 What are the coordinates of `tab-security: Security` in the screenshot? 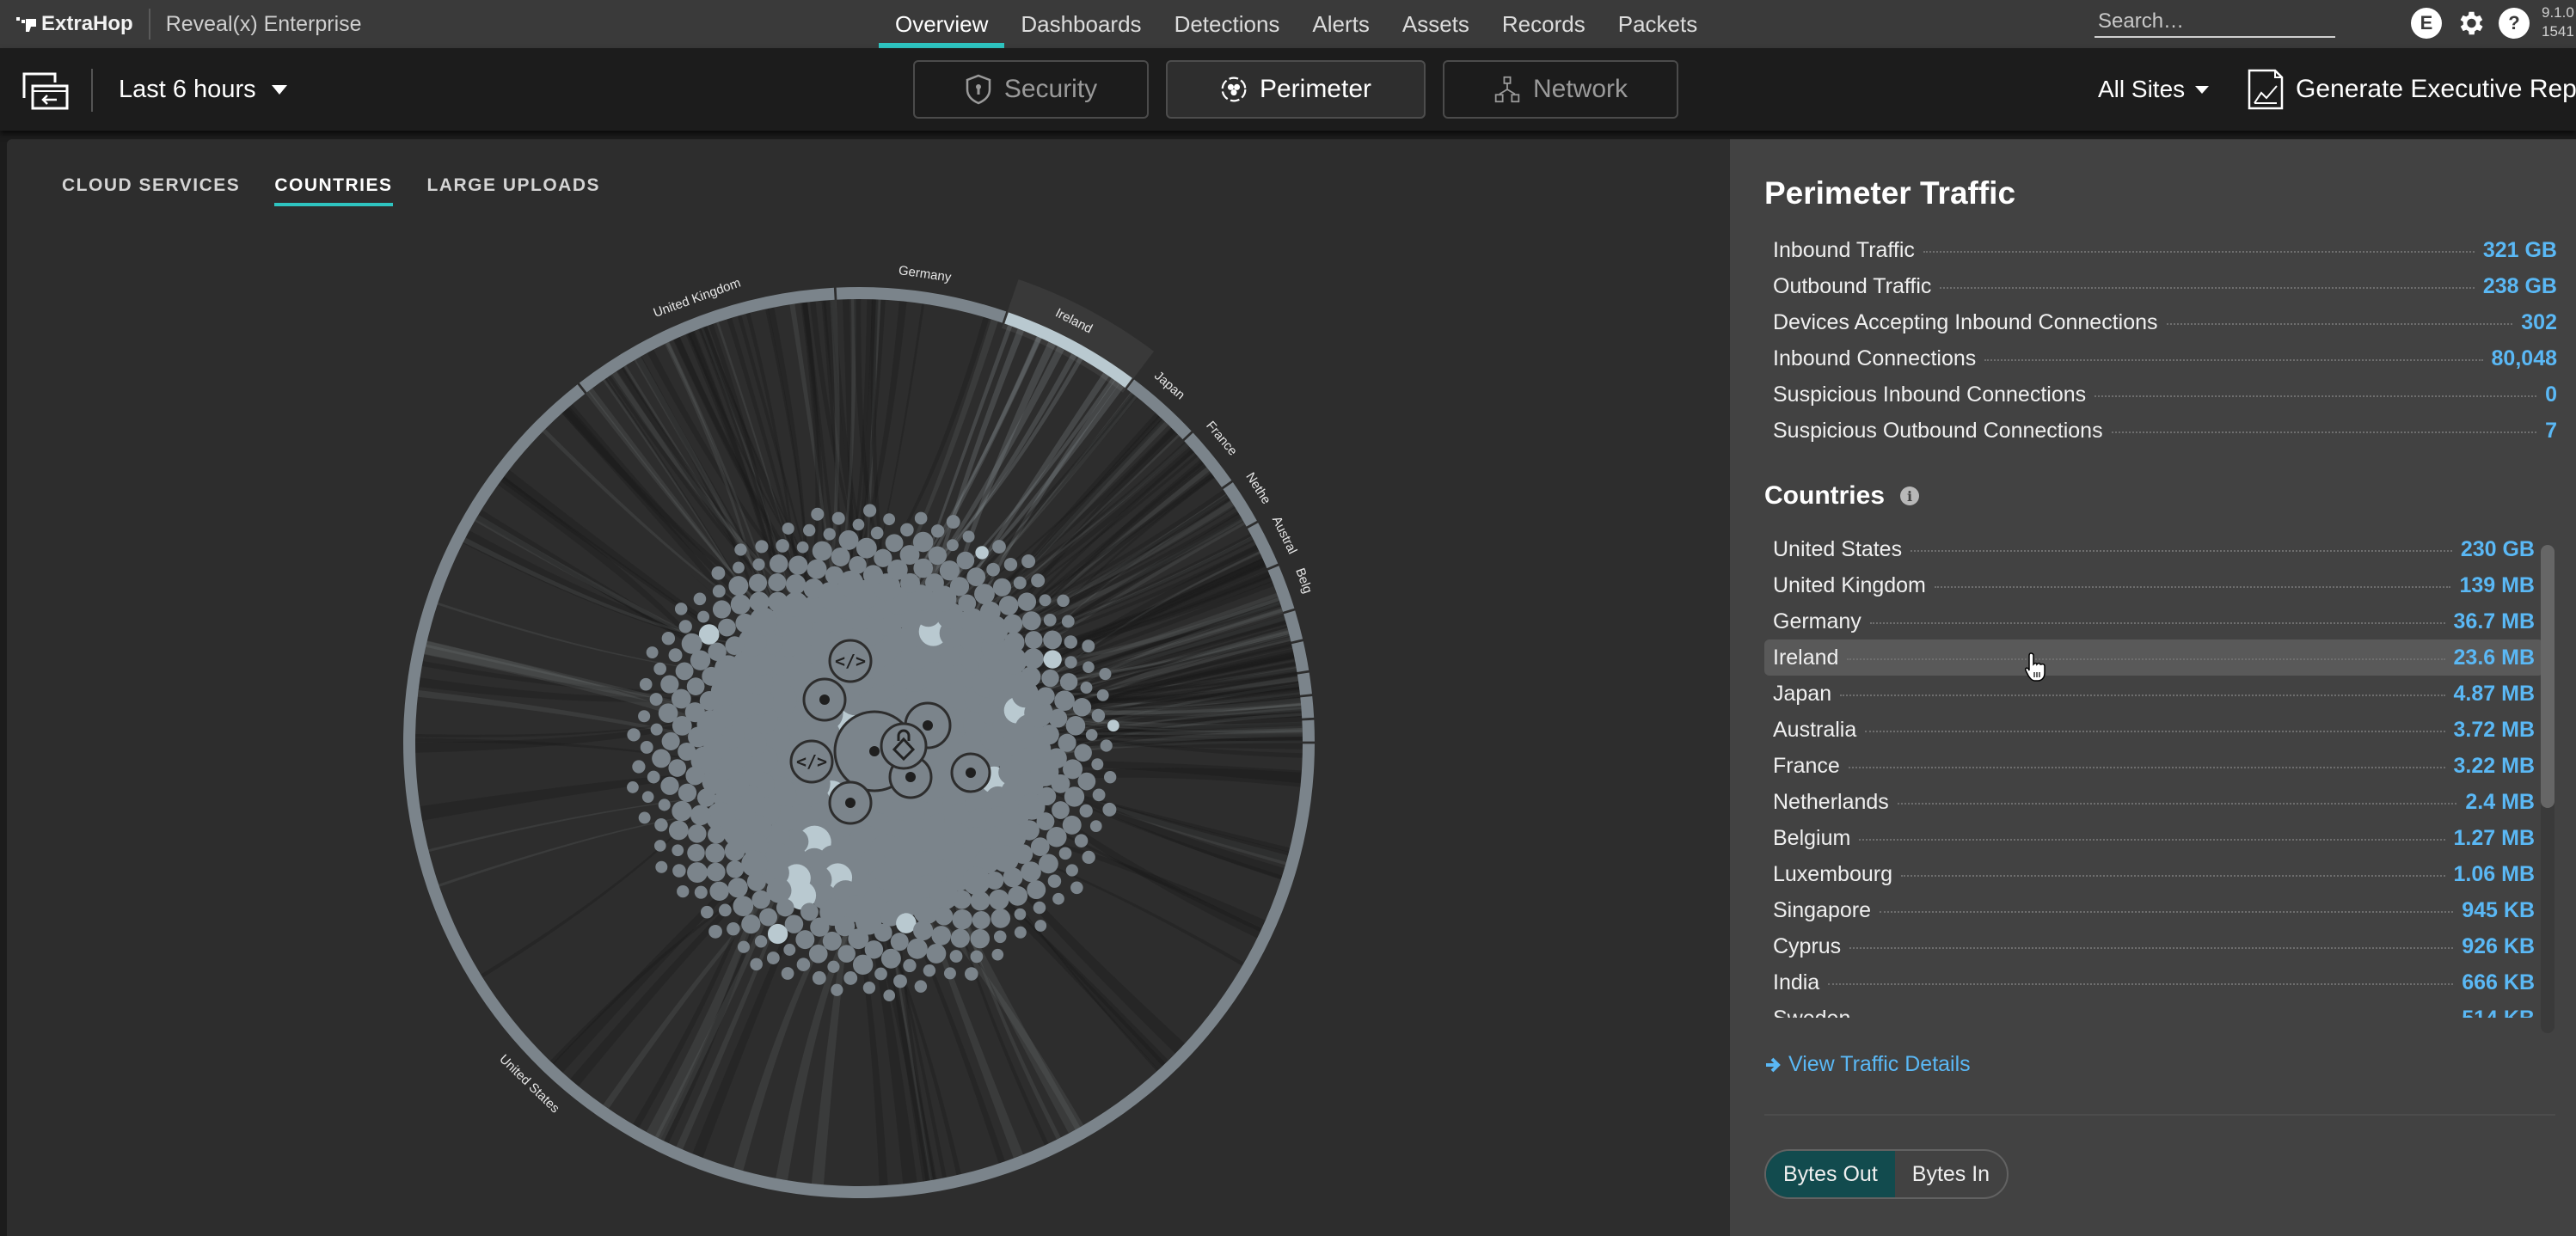 It's located at (1031, 89).